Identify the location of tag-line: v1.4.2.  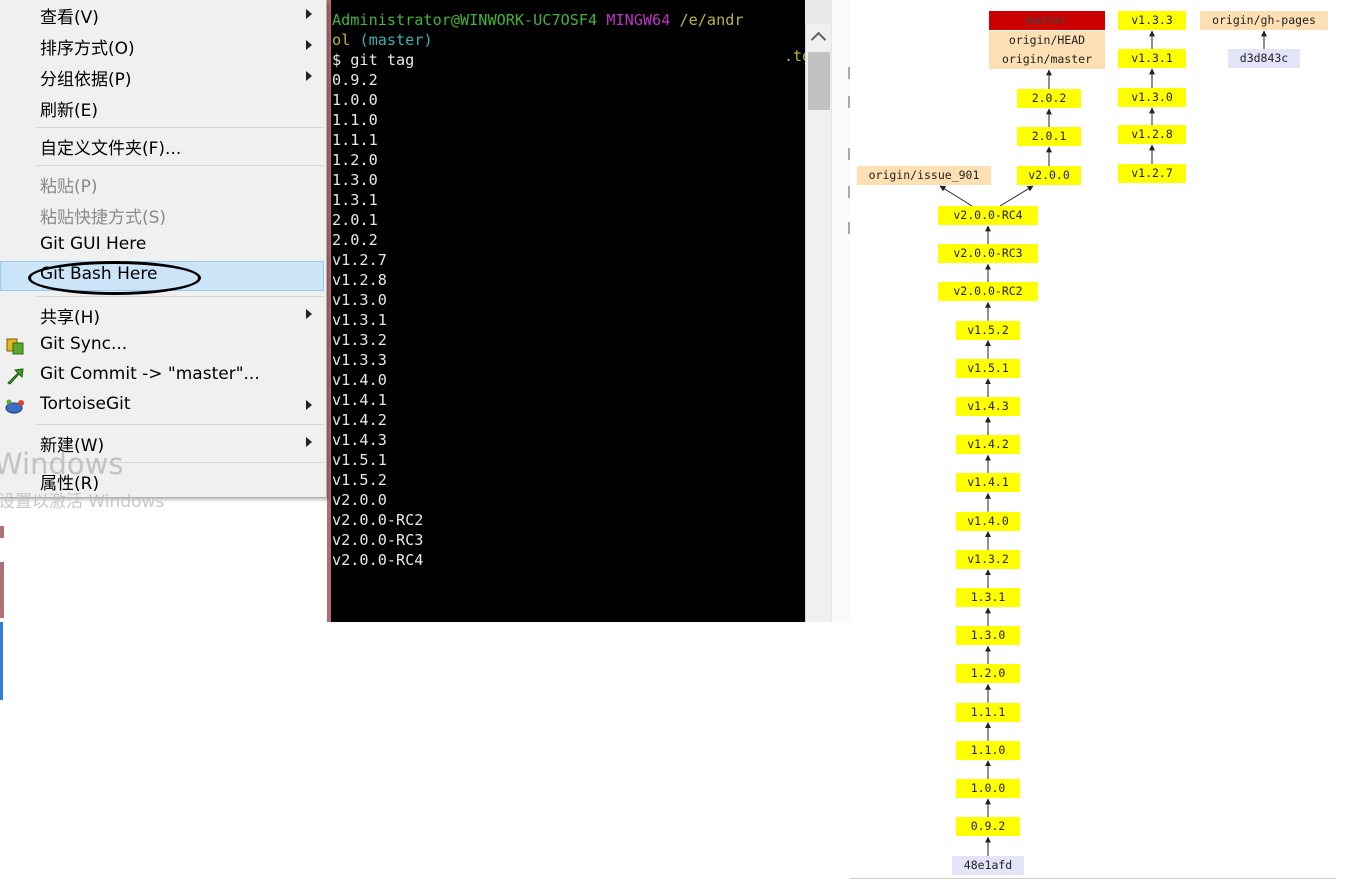
(359, 420).